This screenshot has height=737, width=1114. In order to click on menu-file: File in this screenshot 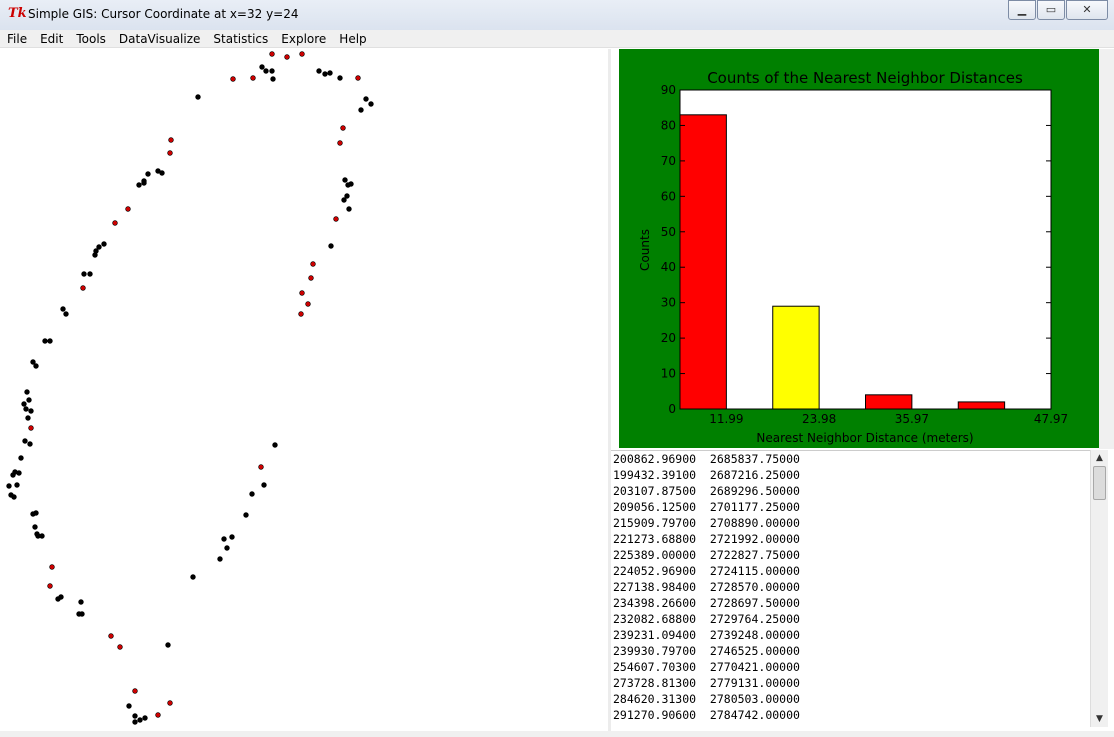, I will do `click(17, 38)`.